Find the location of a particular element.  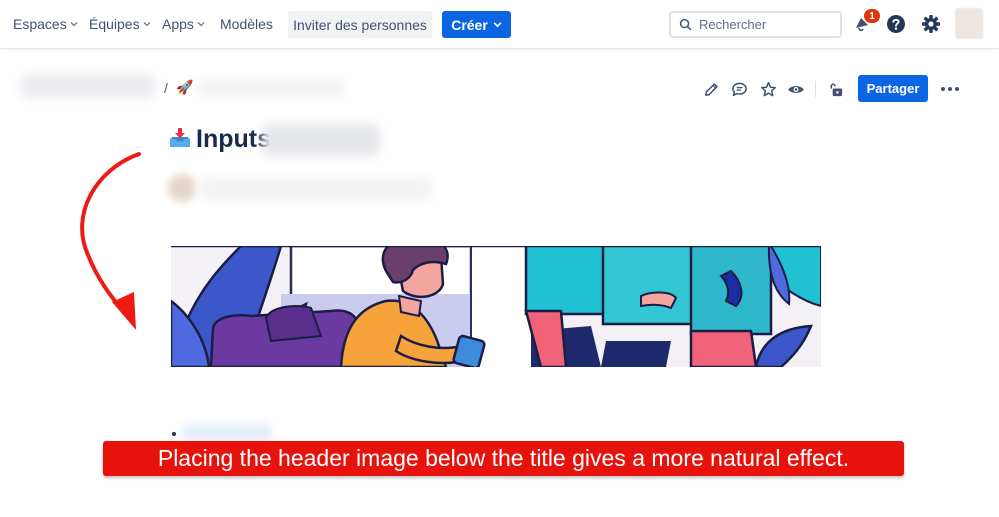

comment-button is located at coordinates (739, 89).